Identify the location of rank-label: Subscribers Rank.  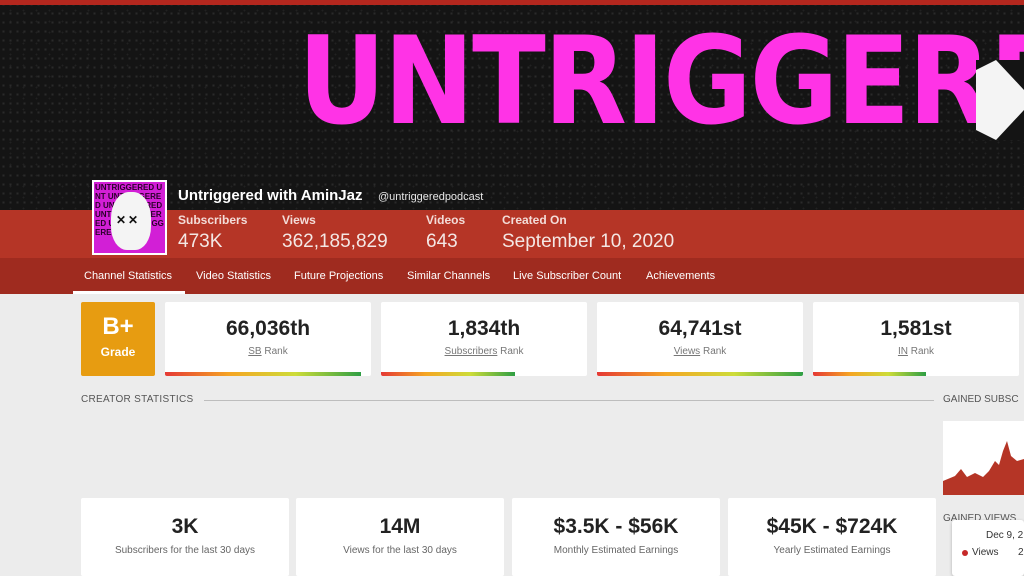
(484, 351).